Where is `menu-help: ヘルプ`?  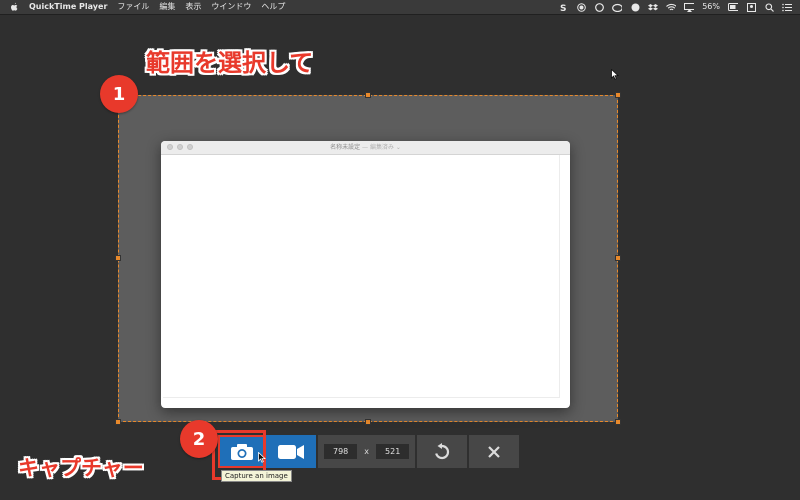
menu-help: ヘルプ is located at coordinates (273, 7).